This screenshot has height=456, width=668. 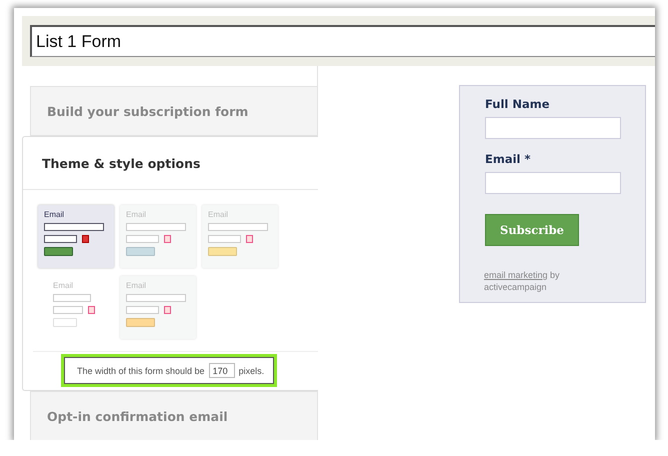 I want to click on unit-label: pixels., so click(x=251, y=371).